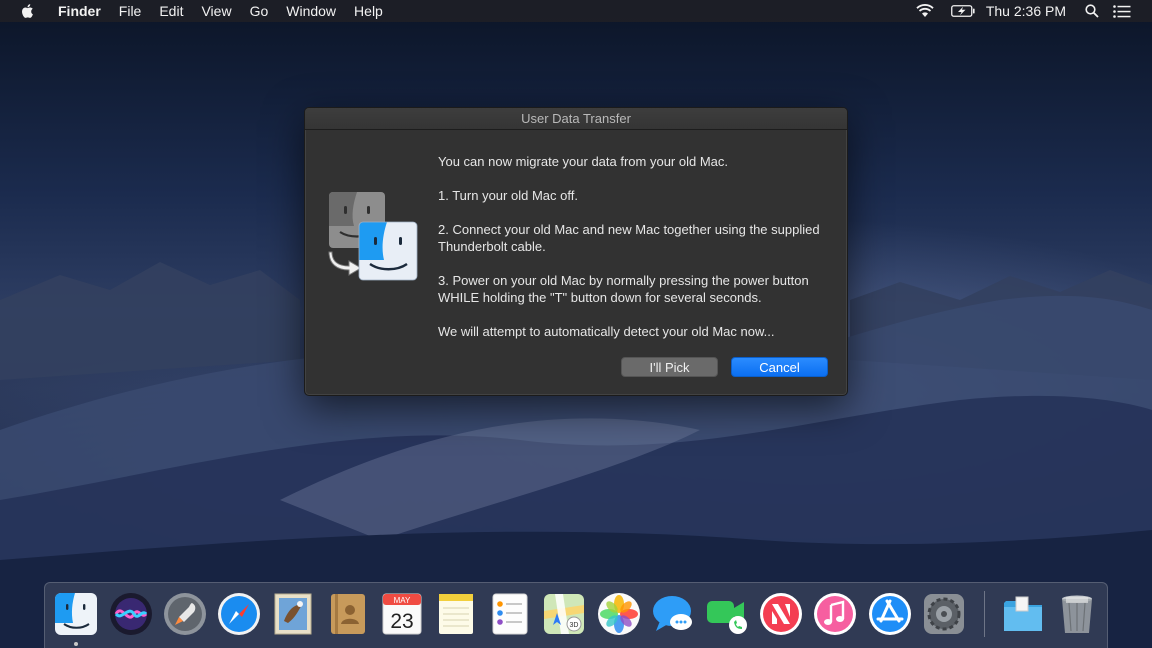 The height and width of the screenshot is (648, 1152). I want to click on notification-center-icon, so click(1122, 11).